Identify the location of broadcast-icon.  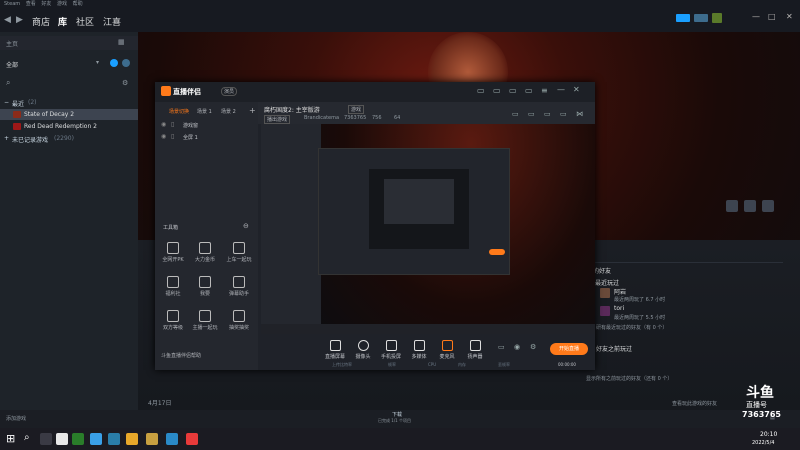
(683, 18).